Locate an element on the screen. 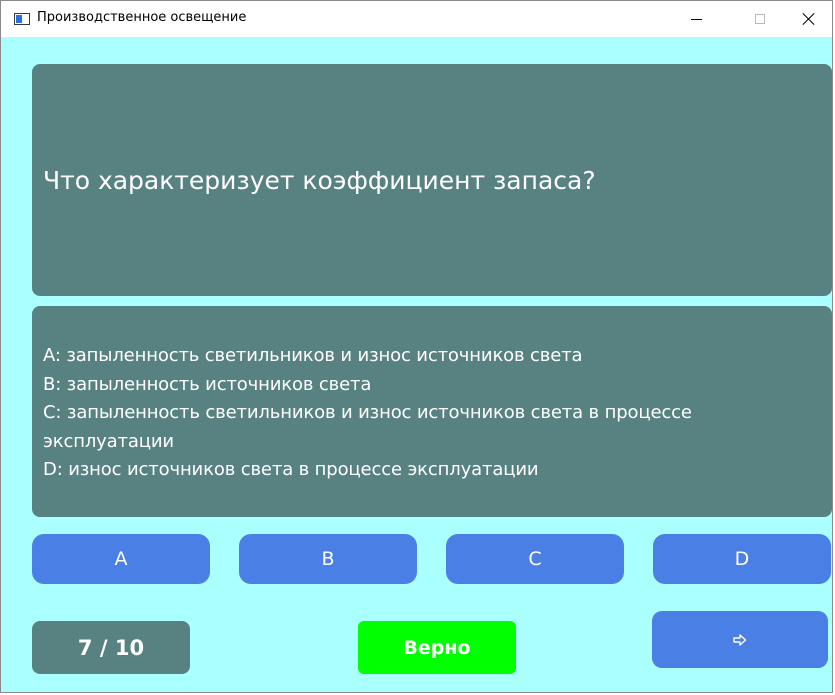 The height and width of the screenshot is (695, 835). arrow-right-icon is located at coordinates (740, 639).